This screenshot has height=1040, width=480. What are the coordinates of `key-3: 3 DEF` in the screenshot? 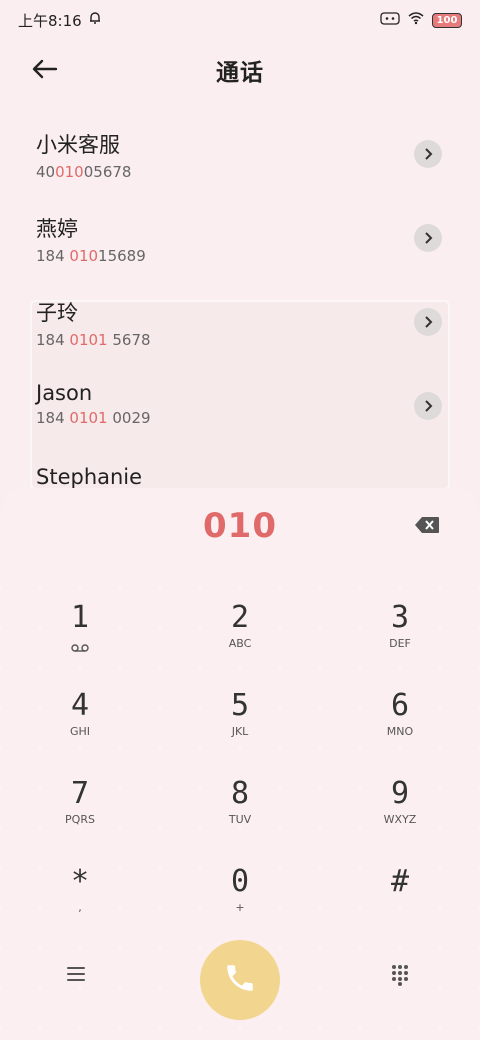 It's located at (400, 640).